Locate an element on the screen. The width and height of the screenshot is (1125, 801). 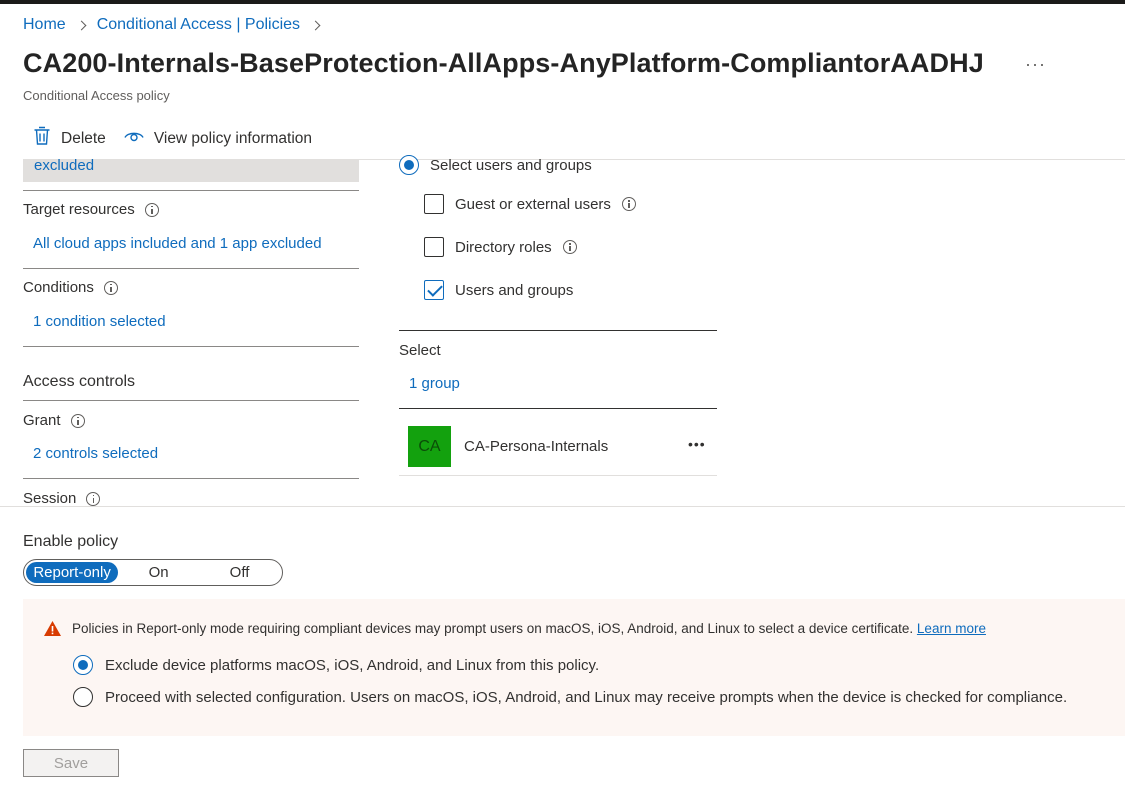
enable-policy-label: Enable policy is located at coordinates (71, 541).